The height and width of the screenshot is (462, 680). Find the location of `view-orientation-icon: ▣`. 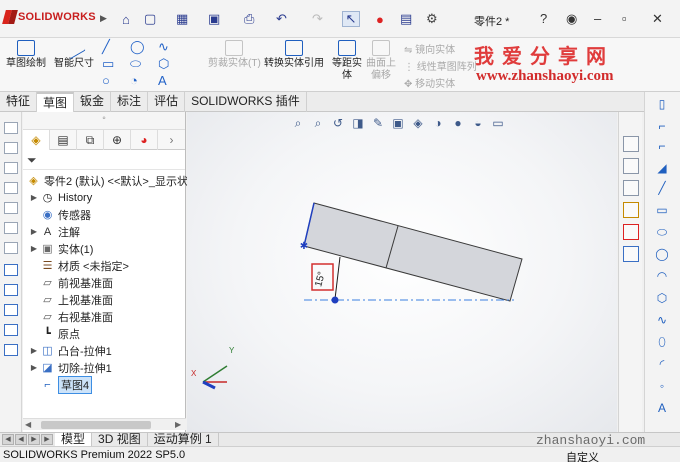

view-orientation-icon: ▣ is located at coordinates (398, 123).